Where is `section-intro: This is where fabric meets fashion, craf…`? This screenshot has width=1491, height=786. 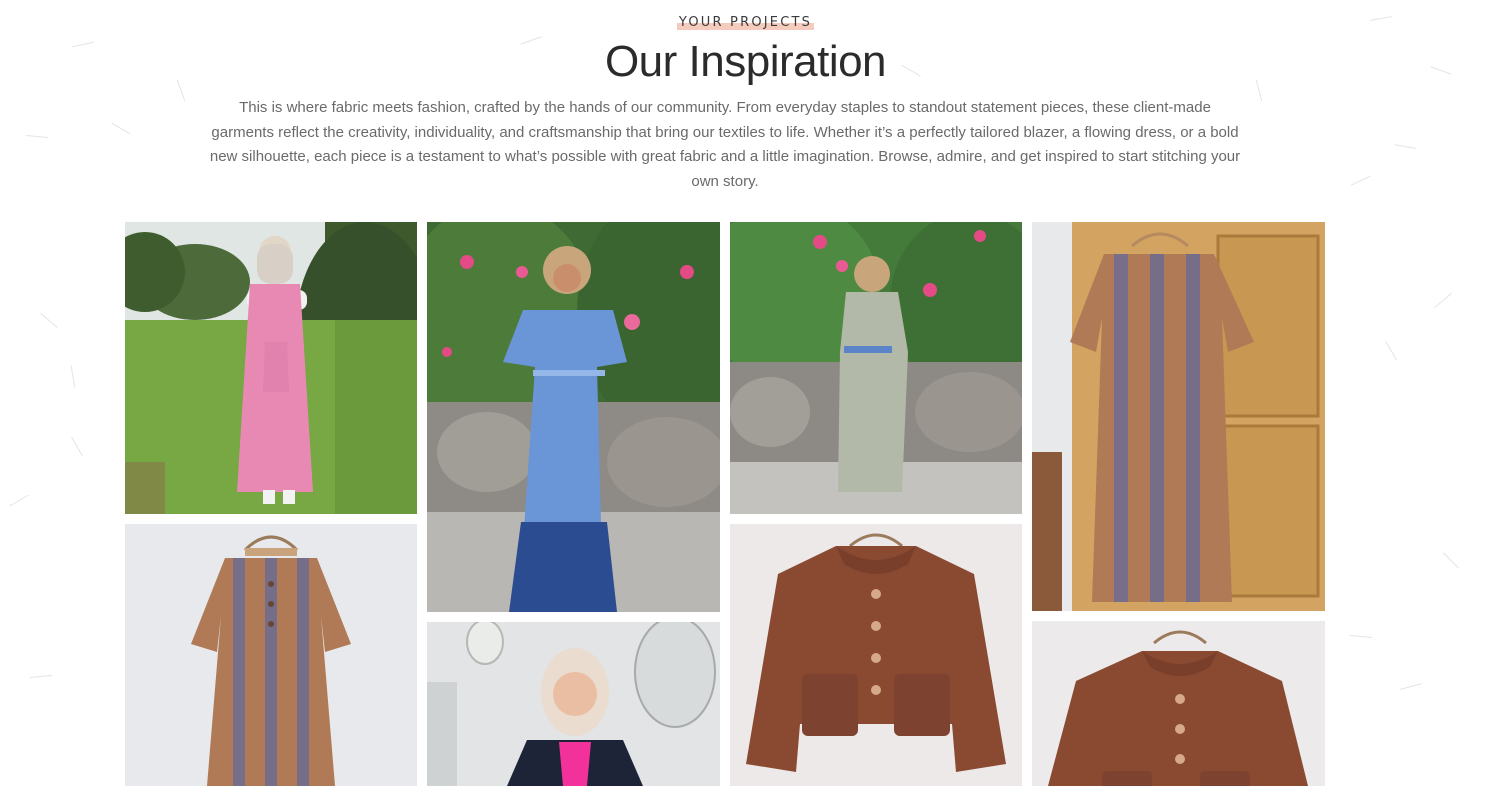
section-intro: This is where fabric meets fashion, craf… is located at coordinates (725, 144).